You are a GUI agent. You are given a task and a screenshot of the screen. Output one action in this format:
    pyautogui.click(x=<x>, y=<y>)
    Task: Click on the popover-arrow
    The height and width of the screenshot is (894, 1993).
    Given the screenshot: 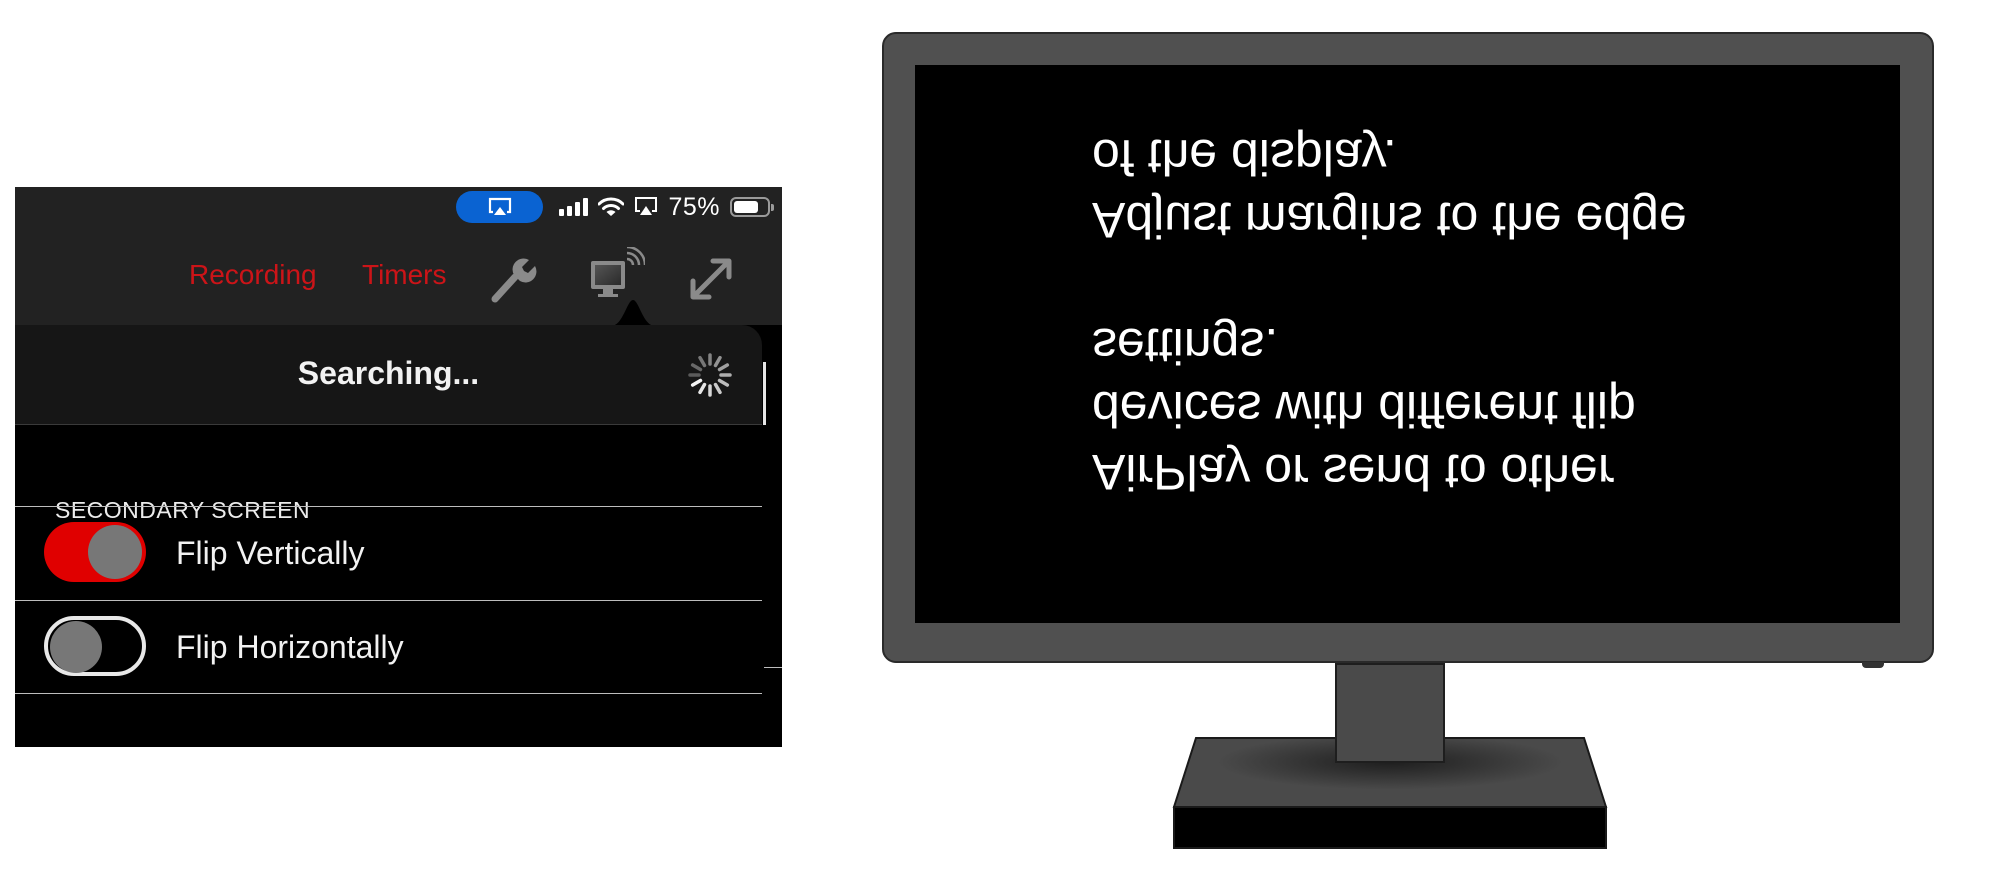 What is the action you would take?
    pyautogui.click(x=633, y=313)
    